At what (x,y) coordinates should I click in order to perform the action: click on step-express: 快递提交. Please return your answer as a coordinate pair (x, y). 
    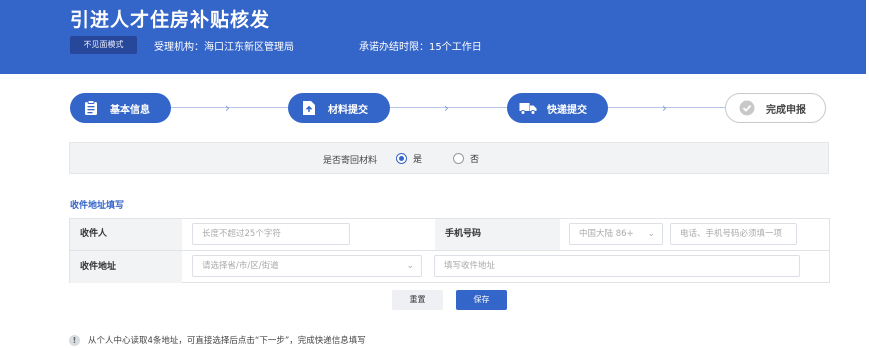
    Looking at the image, I should click on (557, 108).